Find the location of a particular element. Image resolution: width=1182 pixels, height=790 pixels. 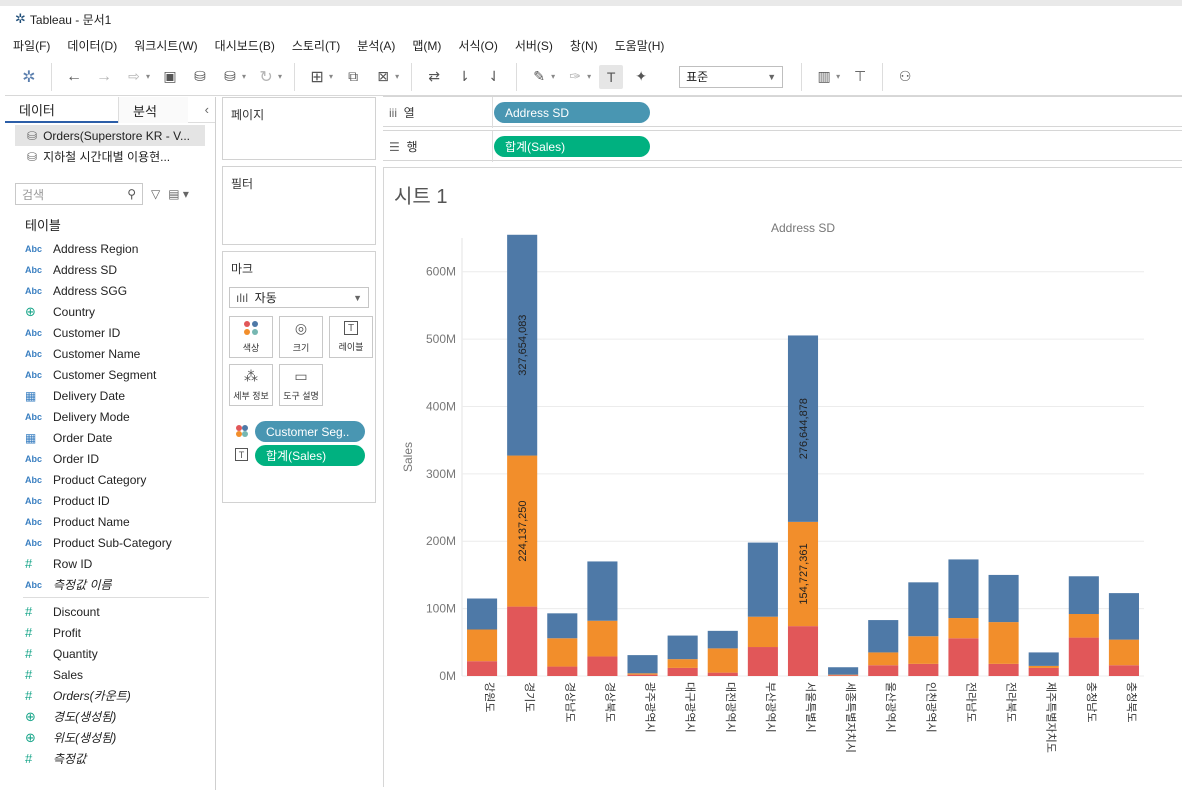

number-type-icon: # is located at coordinates (29, 611).